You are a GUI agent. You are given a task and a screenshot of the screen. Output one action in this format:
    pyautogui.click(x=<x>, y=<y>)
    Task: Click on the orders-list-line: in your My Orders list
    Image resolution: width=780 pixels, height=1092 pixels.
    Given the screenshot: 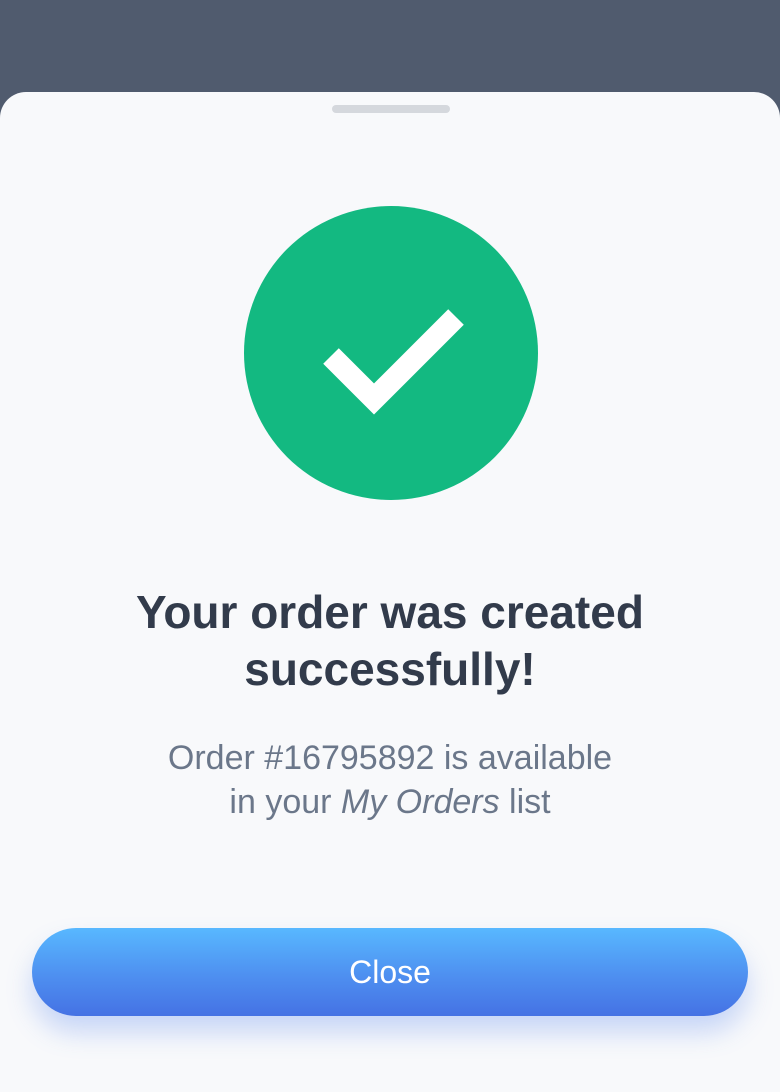 What is the action you would take?
    pyautogui.click(x=390, y=802)
    